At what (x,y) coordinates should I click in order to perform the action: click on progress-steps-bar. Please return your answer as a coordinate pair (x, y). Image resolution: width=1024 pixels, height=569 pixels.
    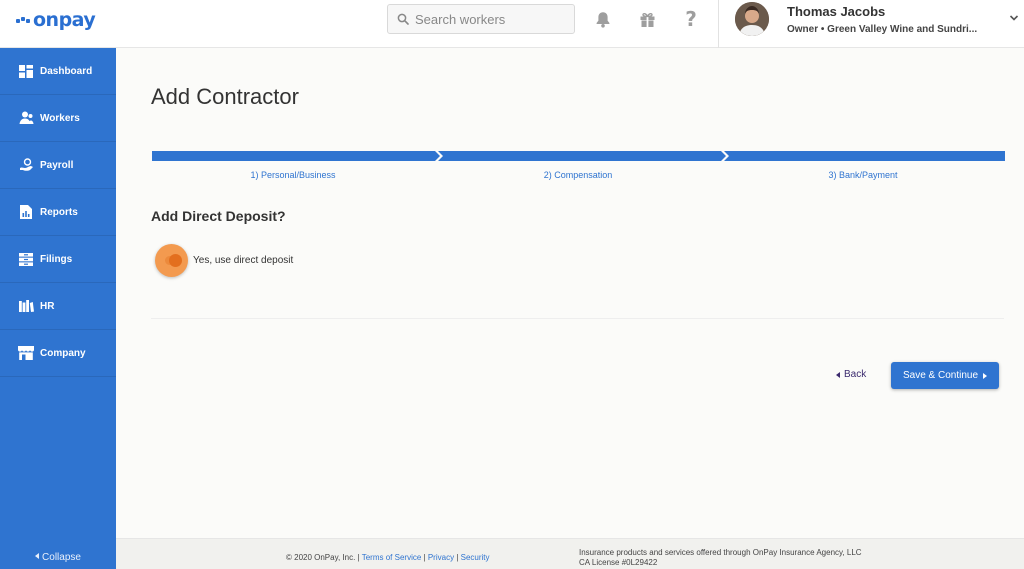
    Looking at the image, I should click on (578, 156).